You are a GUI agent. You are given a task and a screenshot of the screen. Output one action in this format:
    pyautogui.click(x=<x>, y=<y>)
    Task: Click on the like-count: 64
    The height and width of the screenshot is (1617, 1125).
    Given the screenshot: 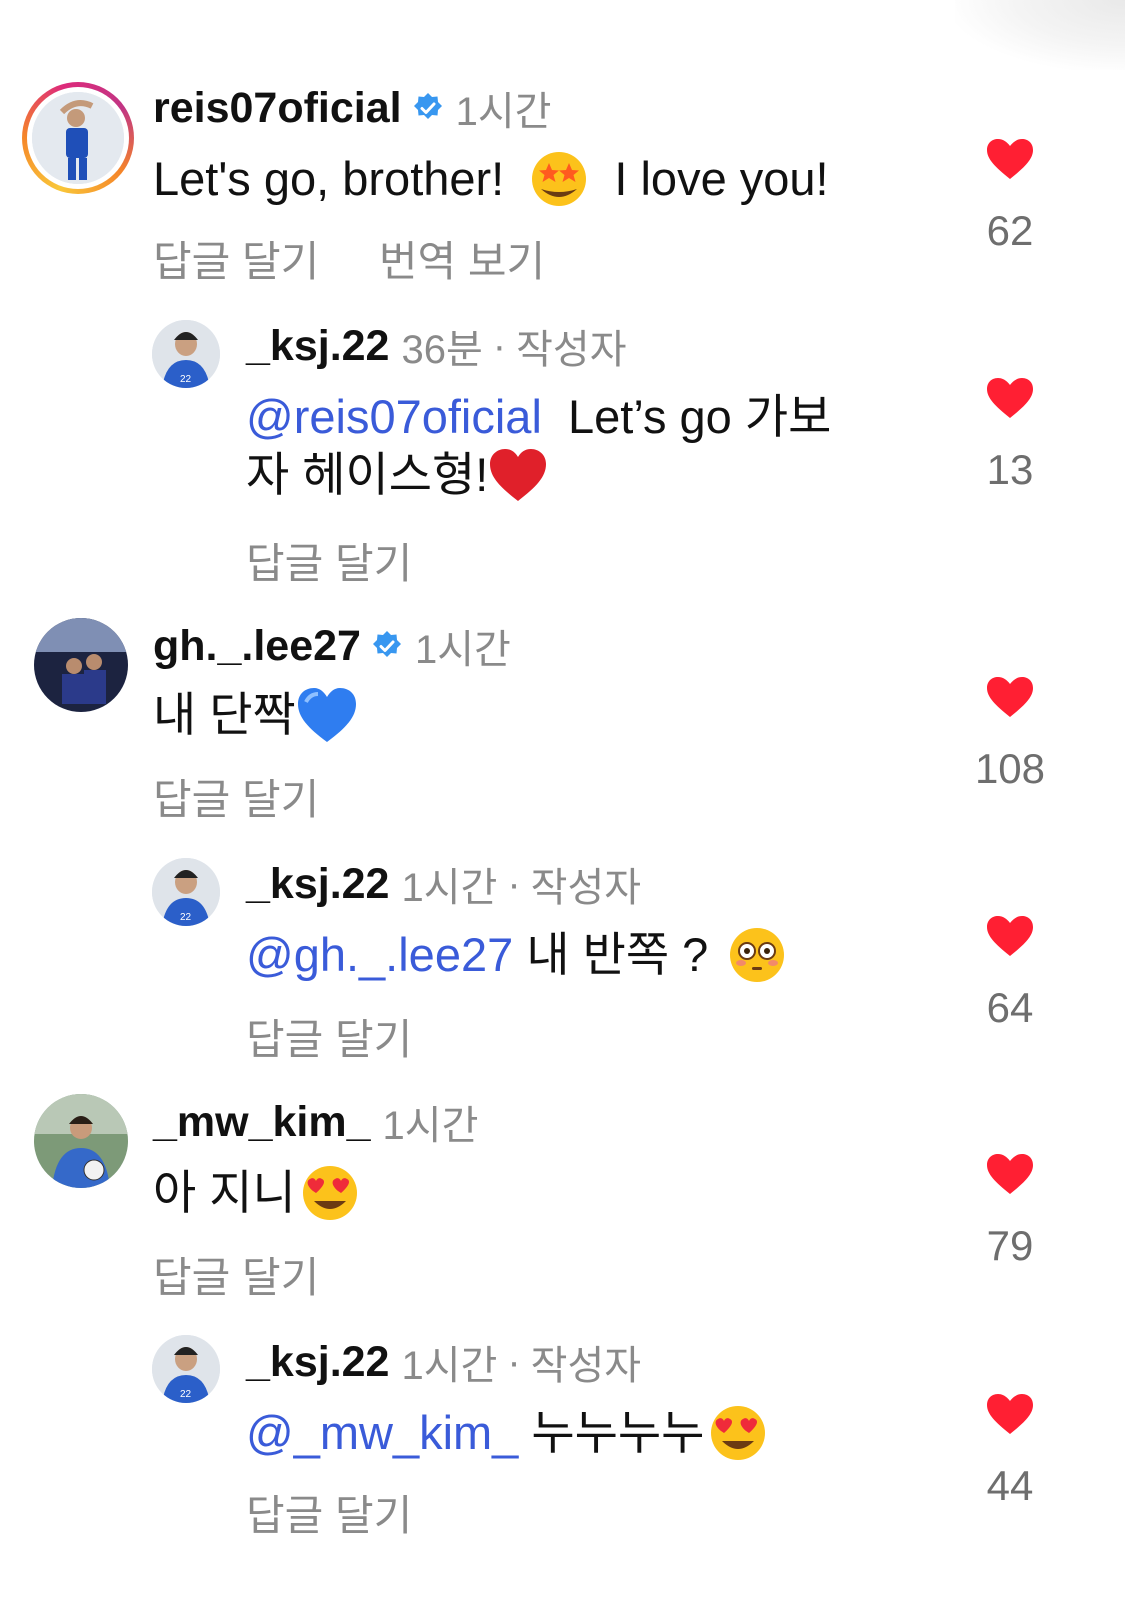 What is the action you would take?
    pyautogui.click(x=1010, y=1007)
    